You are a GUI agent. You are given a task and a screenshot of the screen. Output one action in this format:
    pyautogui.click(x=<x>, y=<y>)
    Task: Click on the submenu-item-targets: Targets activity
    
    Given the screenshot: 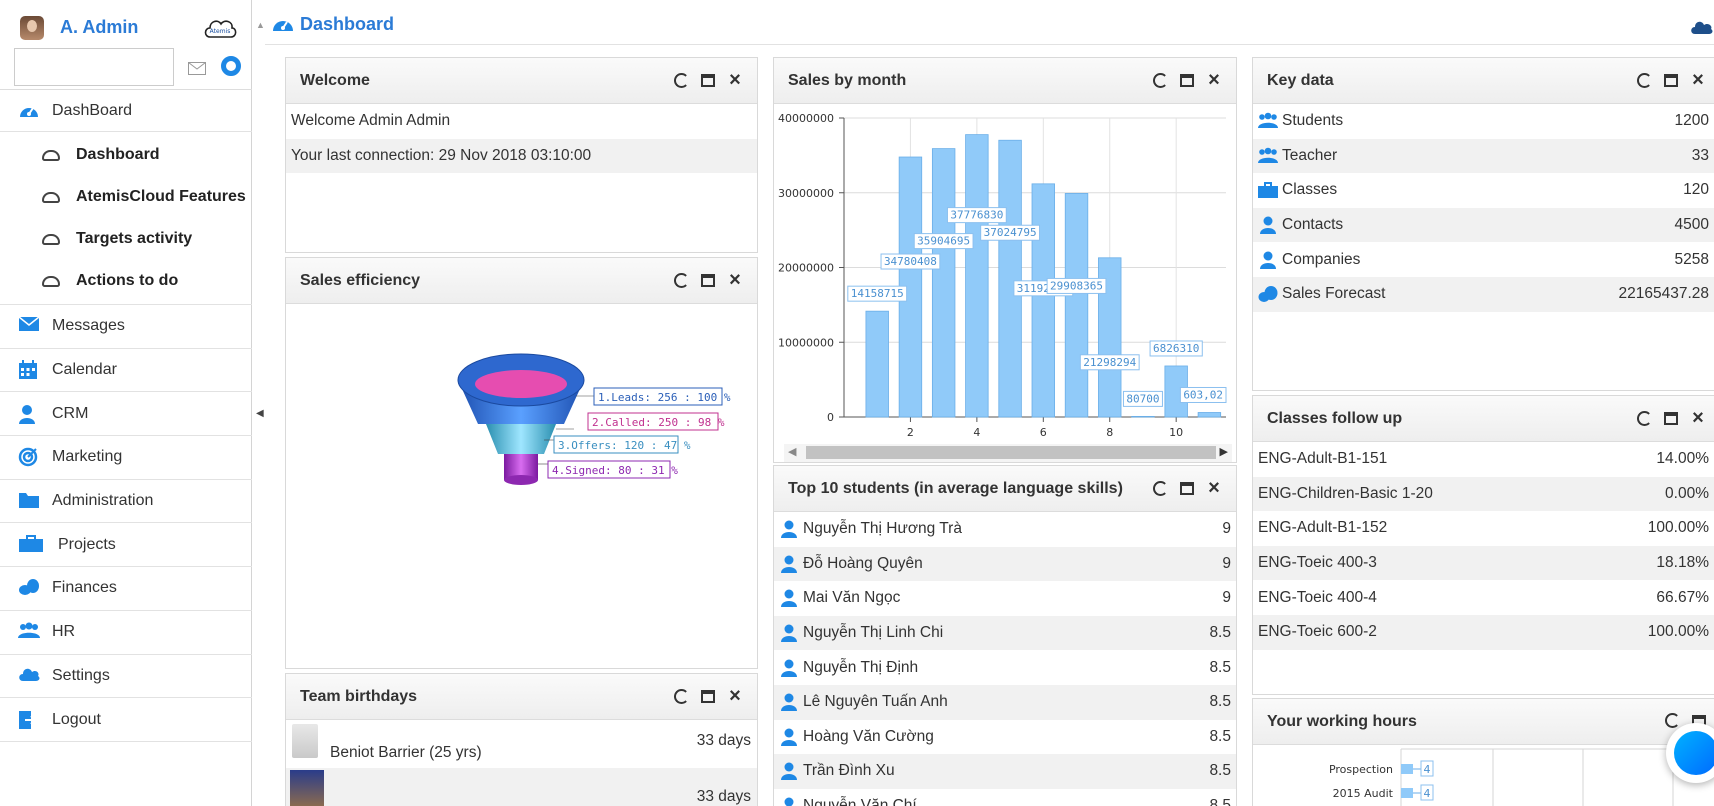 What is the action you would take?
    pyautogui.click(x=126, y=239)
    